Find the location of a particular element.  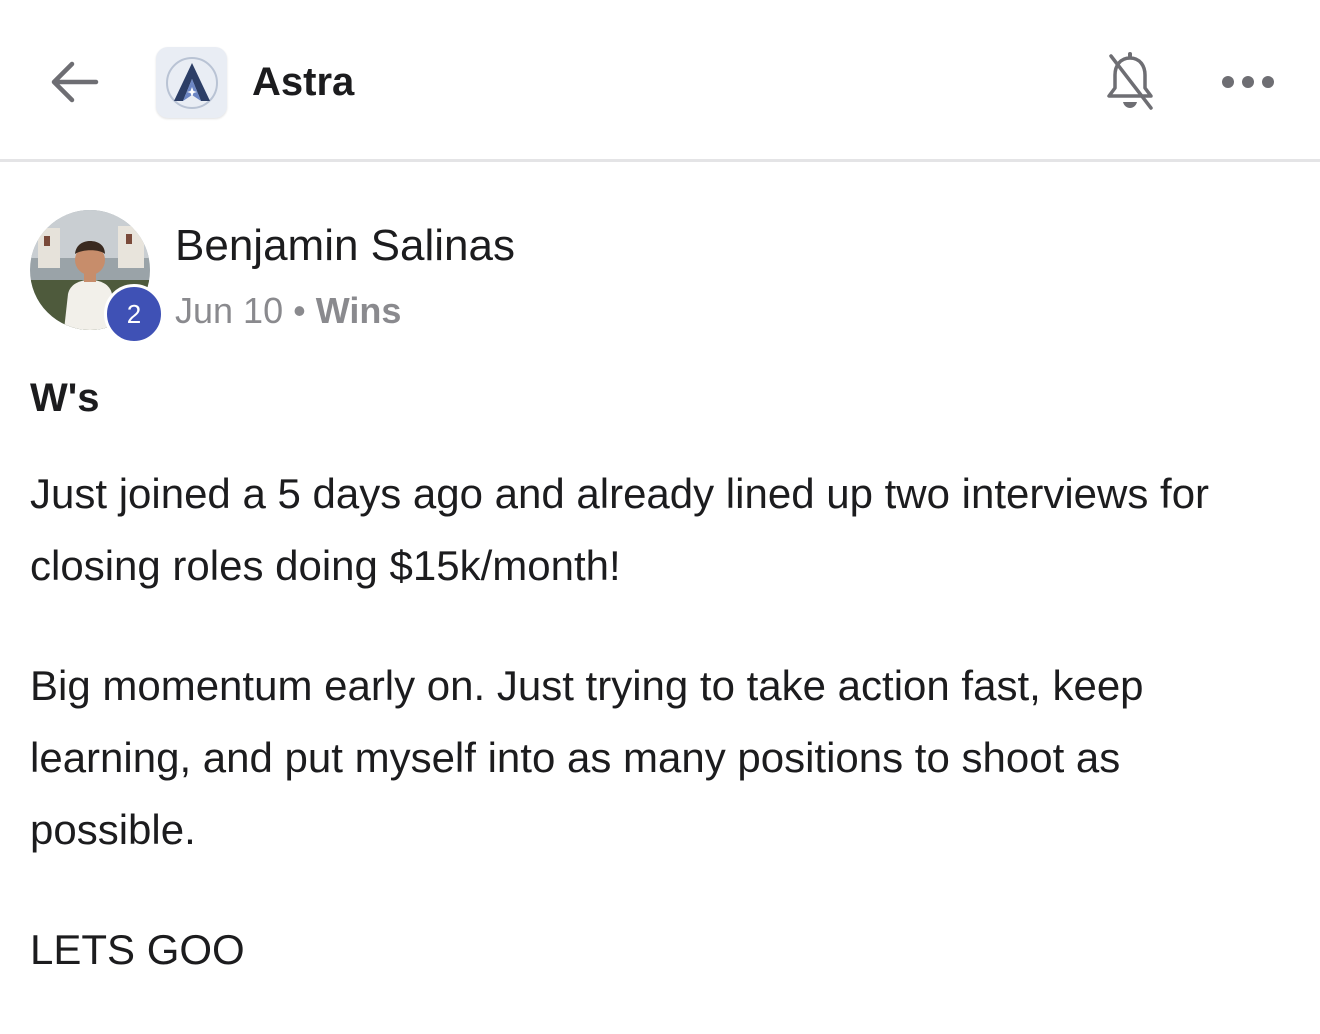

post-category: Wins is located at coordinates (359, 310).